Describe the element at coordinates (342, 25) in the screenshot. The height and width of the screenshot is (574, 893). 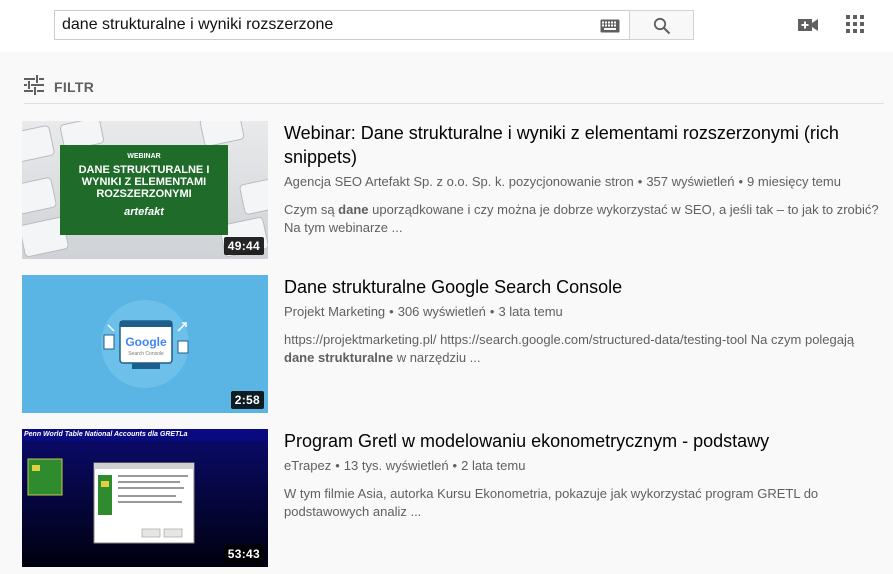
I see `search-input: dane strukturalne i wyniki rozszerzone` at that location.